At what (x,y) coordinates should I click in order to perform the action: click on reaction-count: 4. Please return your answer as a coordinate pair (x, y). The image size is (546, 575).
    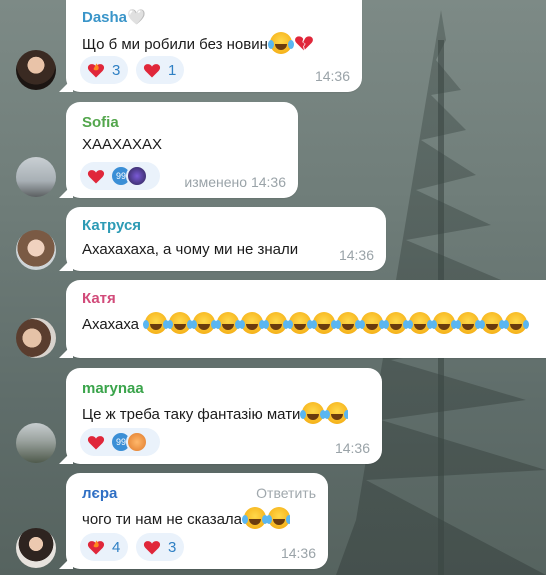
    Looking at the image, I should click on (116, 547).